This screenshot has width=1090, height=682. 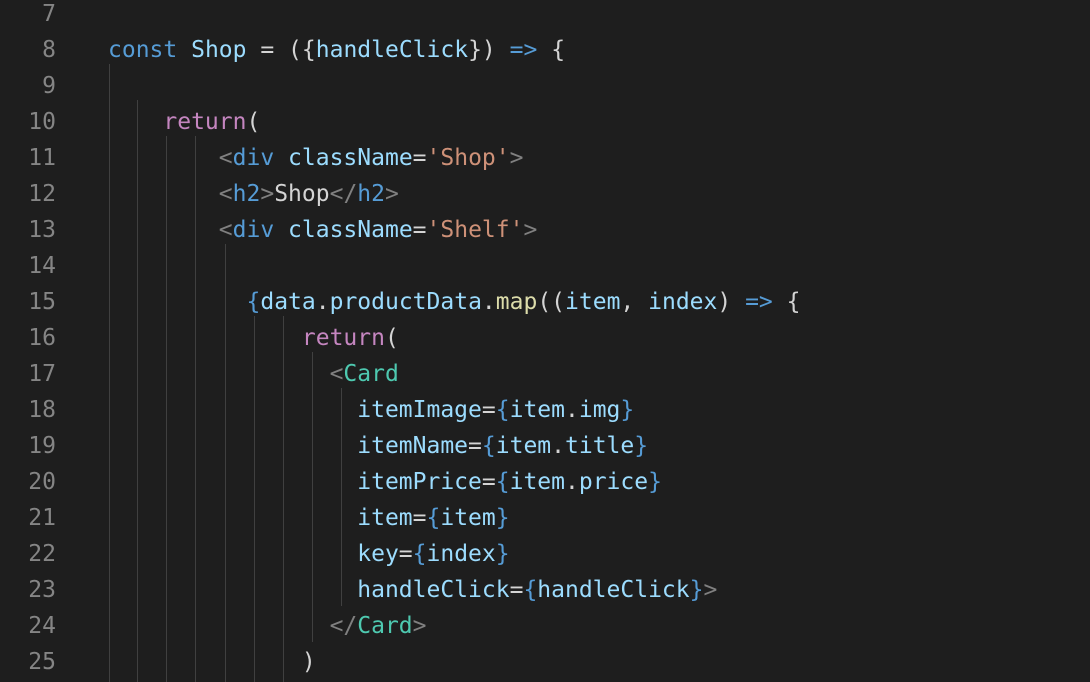 What do you see at coordinates (308, 518) in the screenshot?
I see `code-text: item={item}` at bounding box center [308, 518].